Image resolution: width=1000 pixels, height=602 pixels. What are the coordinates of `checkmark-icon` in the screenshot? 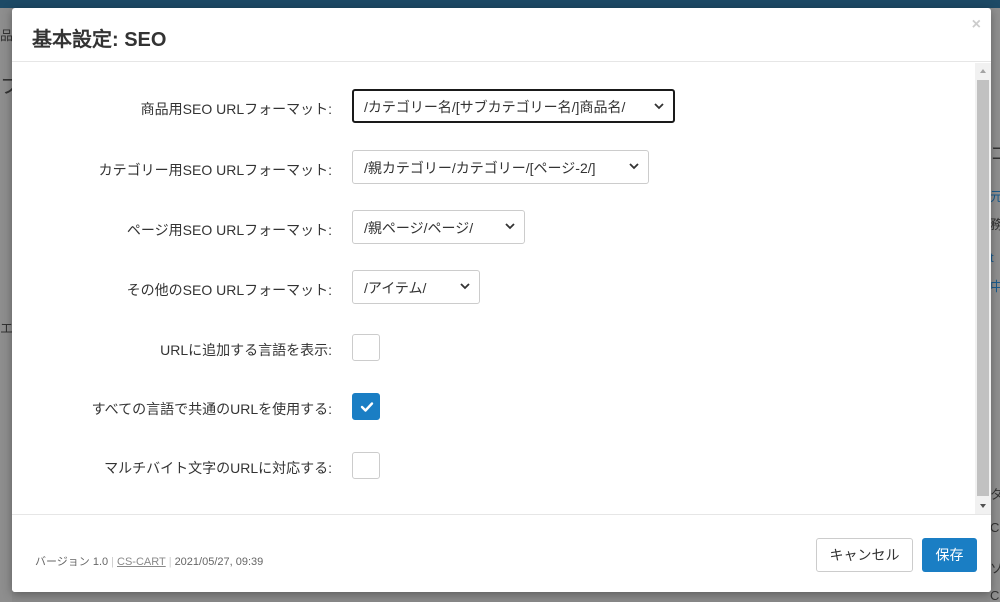 It's located at (367, 407).